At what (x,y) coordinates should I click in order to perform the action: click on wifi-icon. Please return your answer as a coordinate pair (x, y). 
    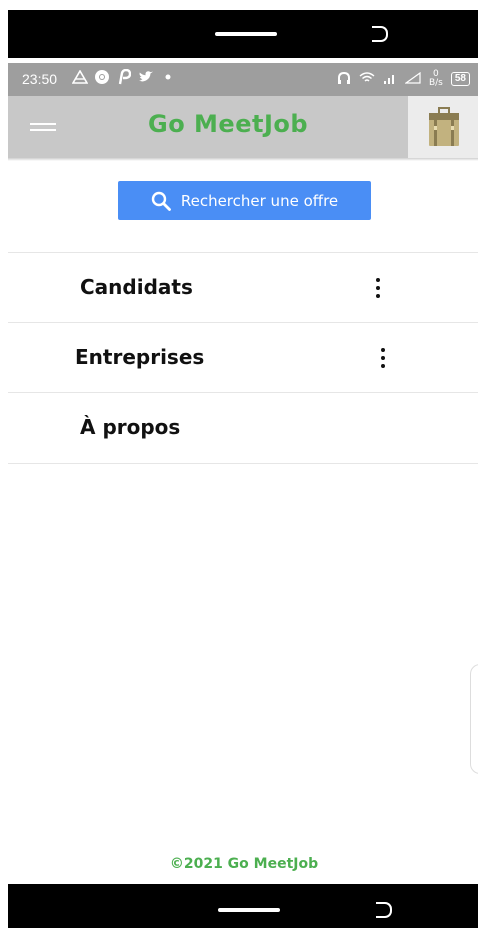
    Looking at the image, I should click on (367, 79).